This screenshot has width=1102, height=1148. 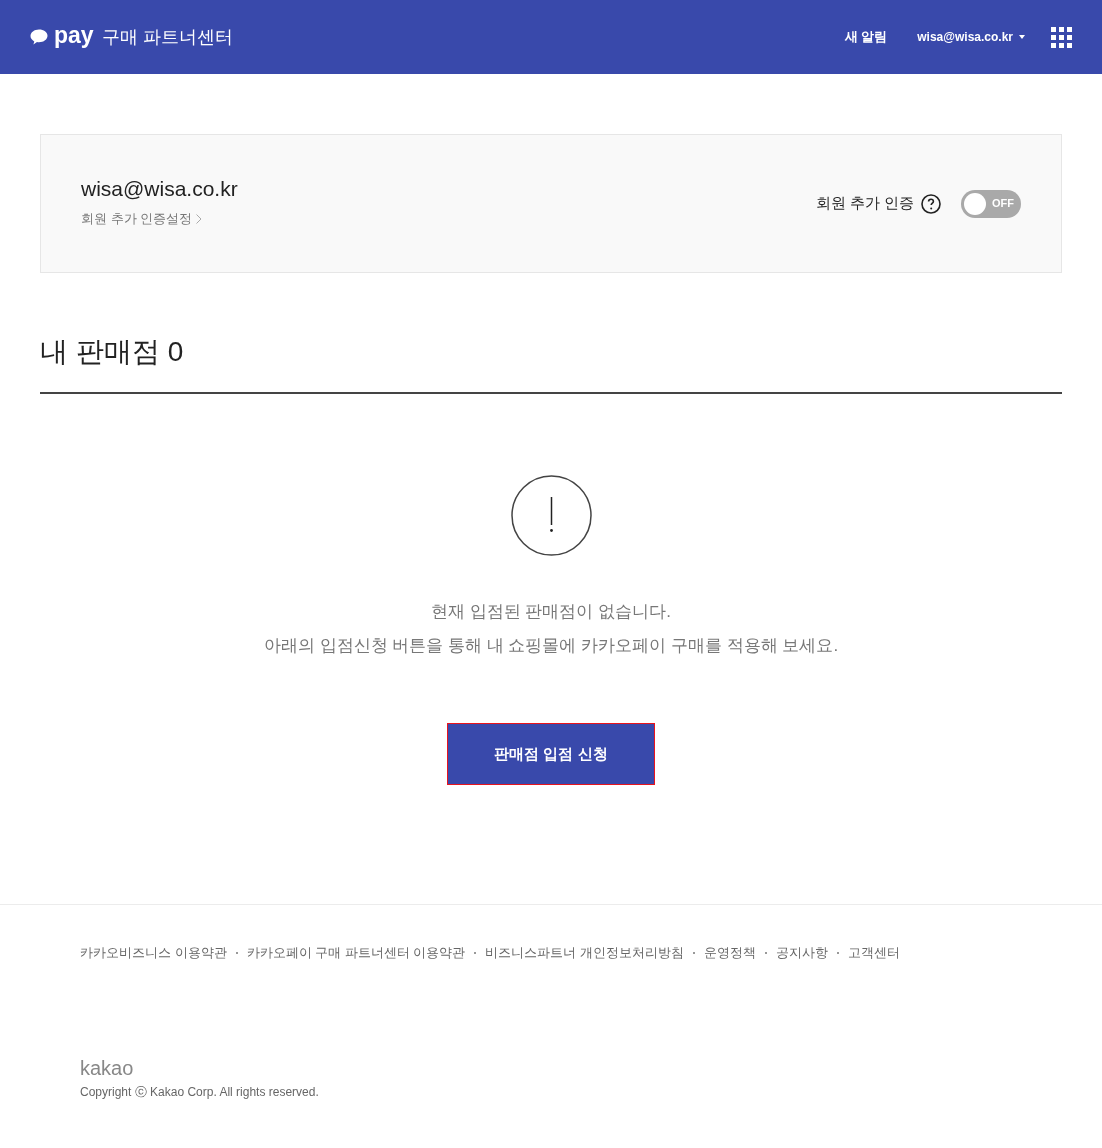 What do you see at coordinates (74, 35) in the screenshot?
I see `logo-text: pay` at bounding box center [74, 35].